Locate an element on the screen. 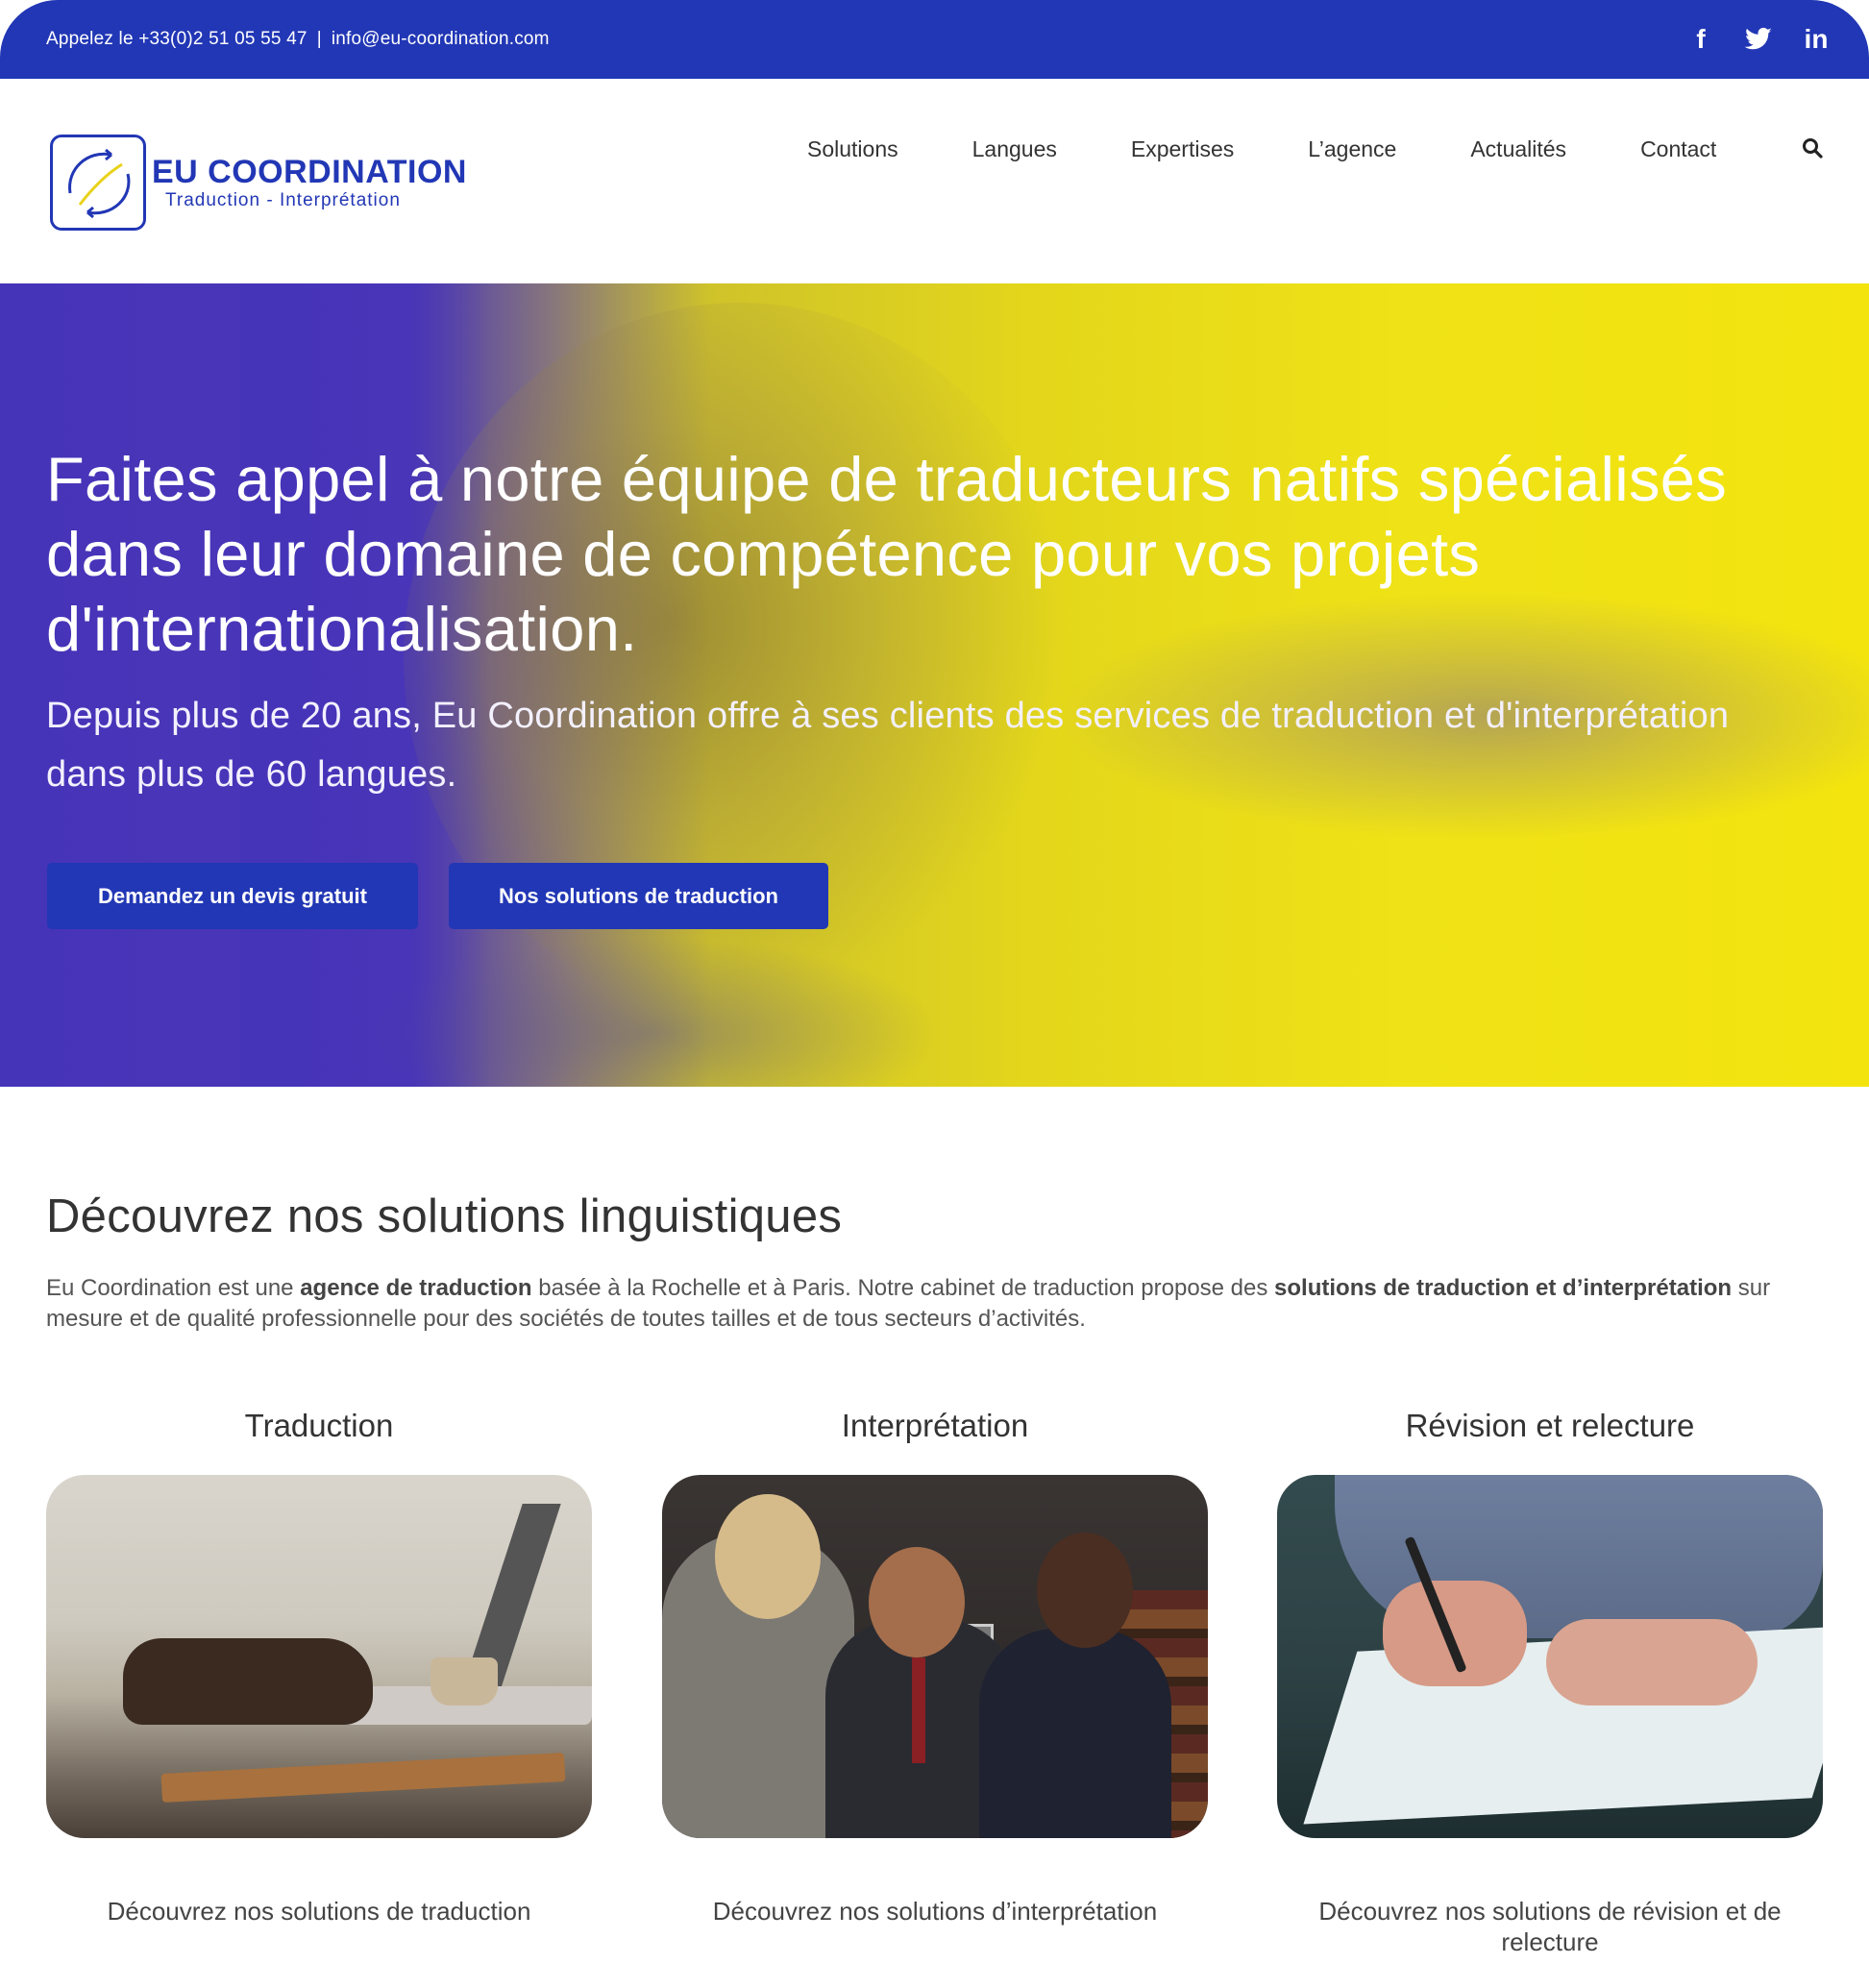  solutions-button: Nos solutions de traduction is located at coordinates (639, 896).